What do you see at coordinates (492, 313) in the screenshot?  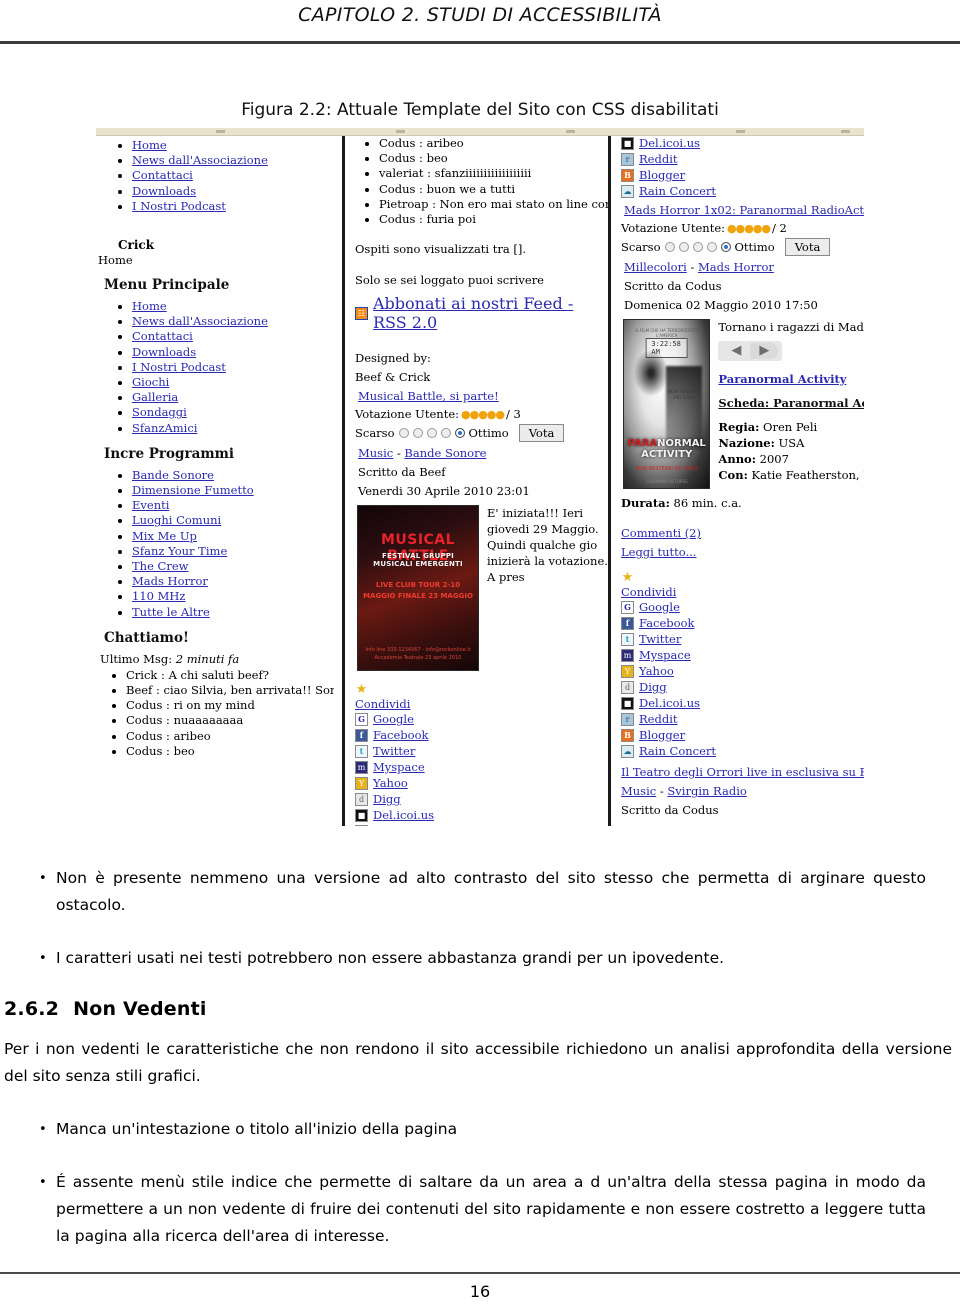 I see `rss-feed-link: Abbonati ai nostri Feed - RSS 2.0` at bounding box center [492, 313].